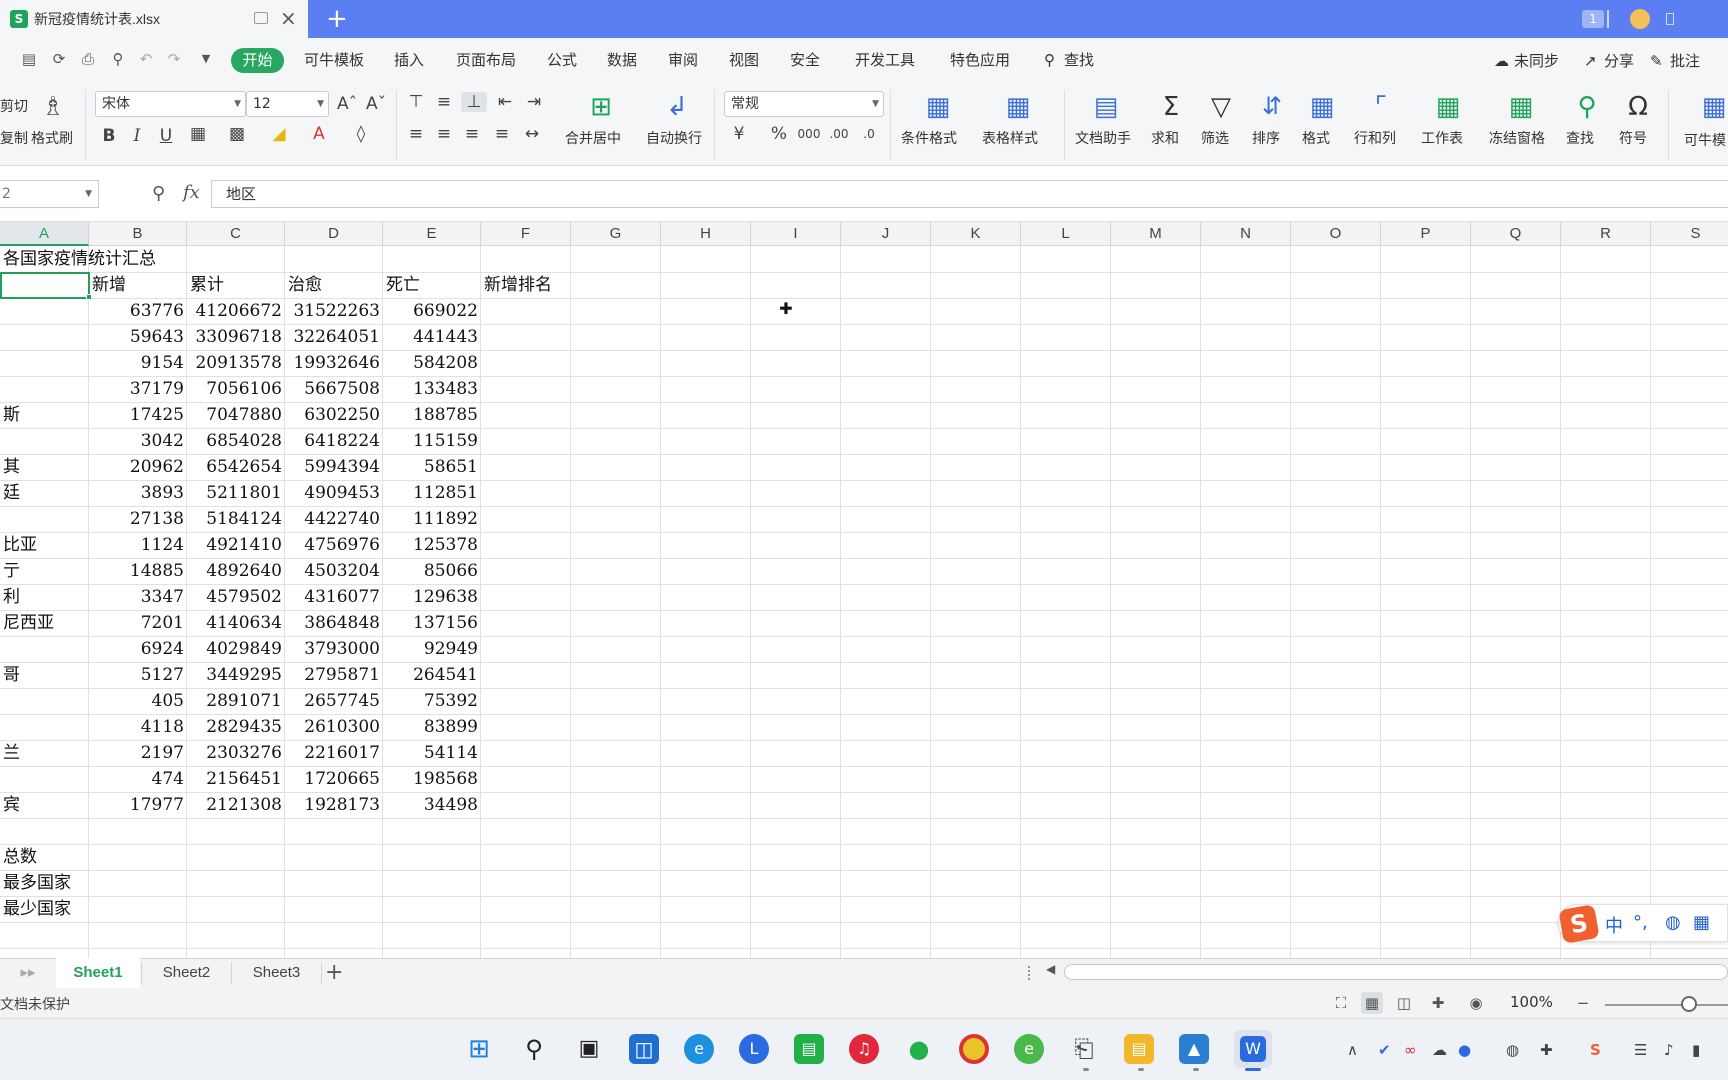 This screenshot has height=1080, width=1728. I want to click on edge-icon: e, so click(699, 1049).